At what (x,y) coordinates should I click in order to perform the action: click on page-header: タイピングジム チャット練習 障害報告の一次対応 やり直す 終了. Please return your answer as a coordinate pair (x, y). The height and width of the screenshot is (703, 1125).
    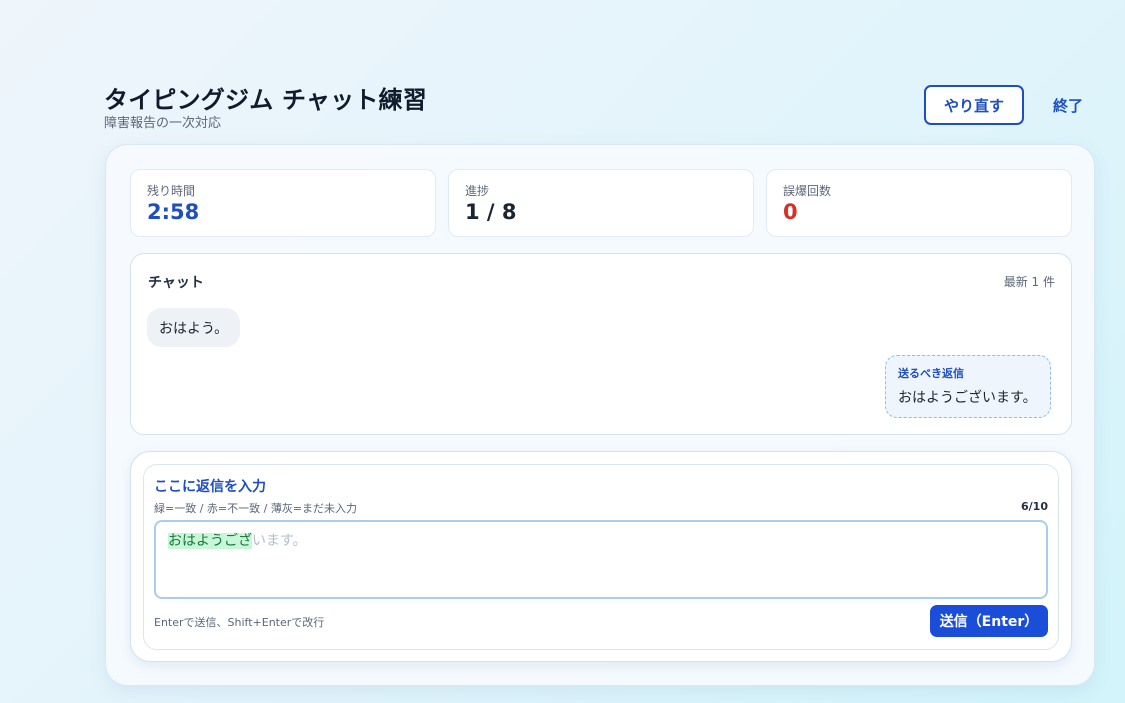
    Looking at the image, I should click on (594, 106).